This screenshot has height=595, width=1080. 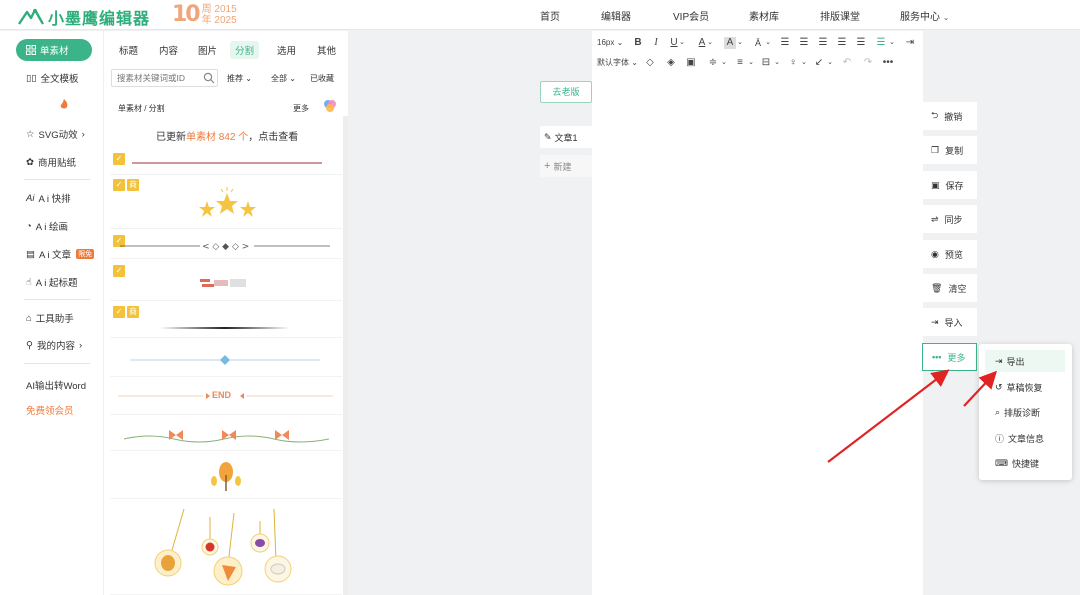 What do you see at coordinates (888, 63) in the screenshot?
I see `more-options-icon: •••` at bounding box center [888, 63].